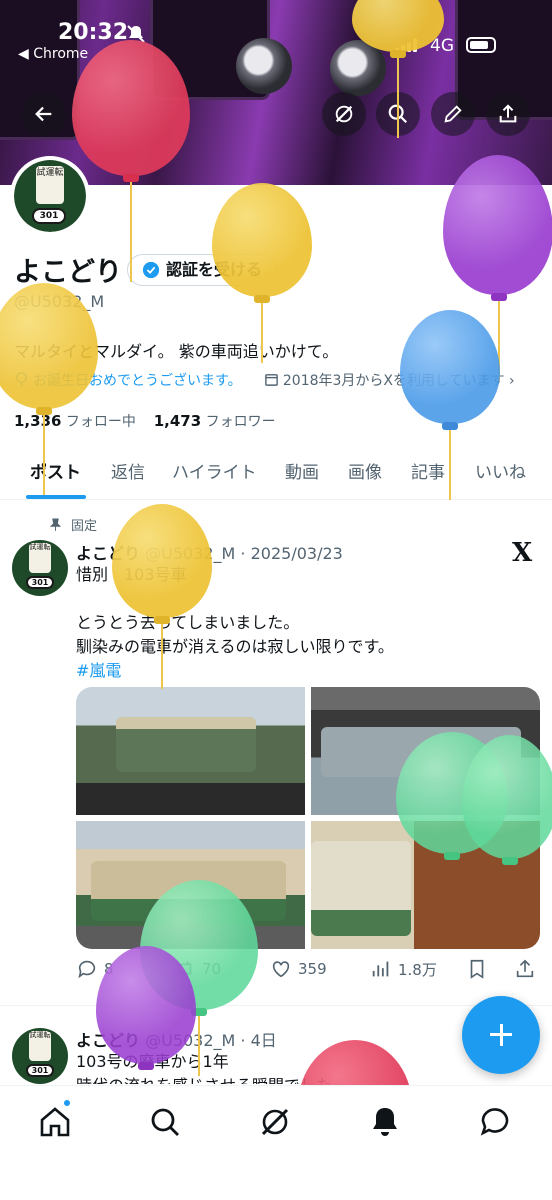 Image resolution: width=552 pixels, height=1200 pixels. I want to click on notification-dot, so click(67, 1103).